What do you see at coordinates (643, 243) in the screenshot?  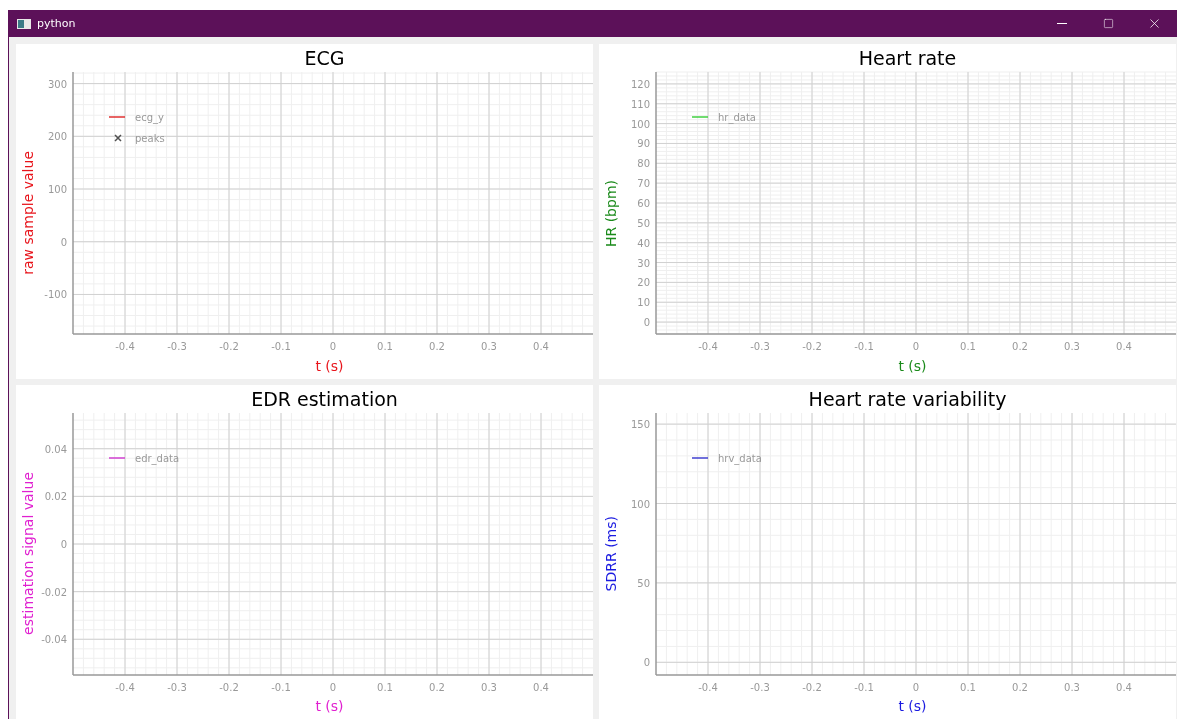 I see `tick-label: 40` at bounding box center [643, 243].